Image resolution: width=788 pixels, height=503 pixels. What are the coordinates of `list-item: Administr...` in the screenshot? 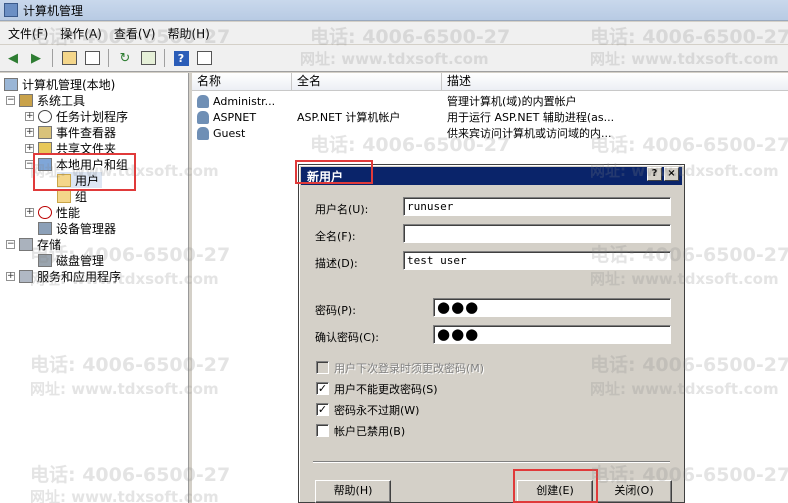 It's located at (236, 101).